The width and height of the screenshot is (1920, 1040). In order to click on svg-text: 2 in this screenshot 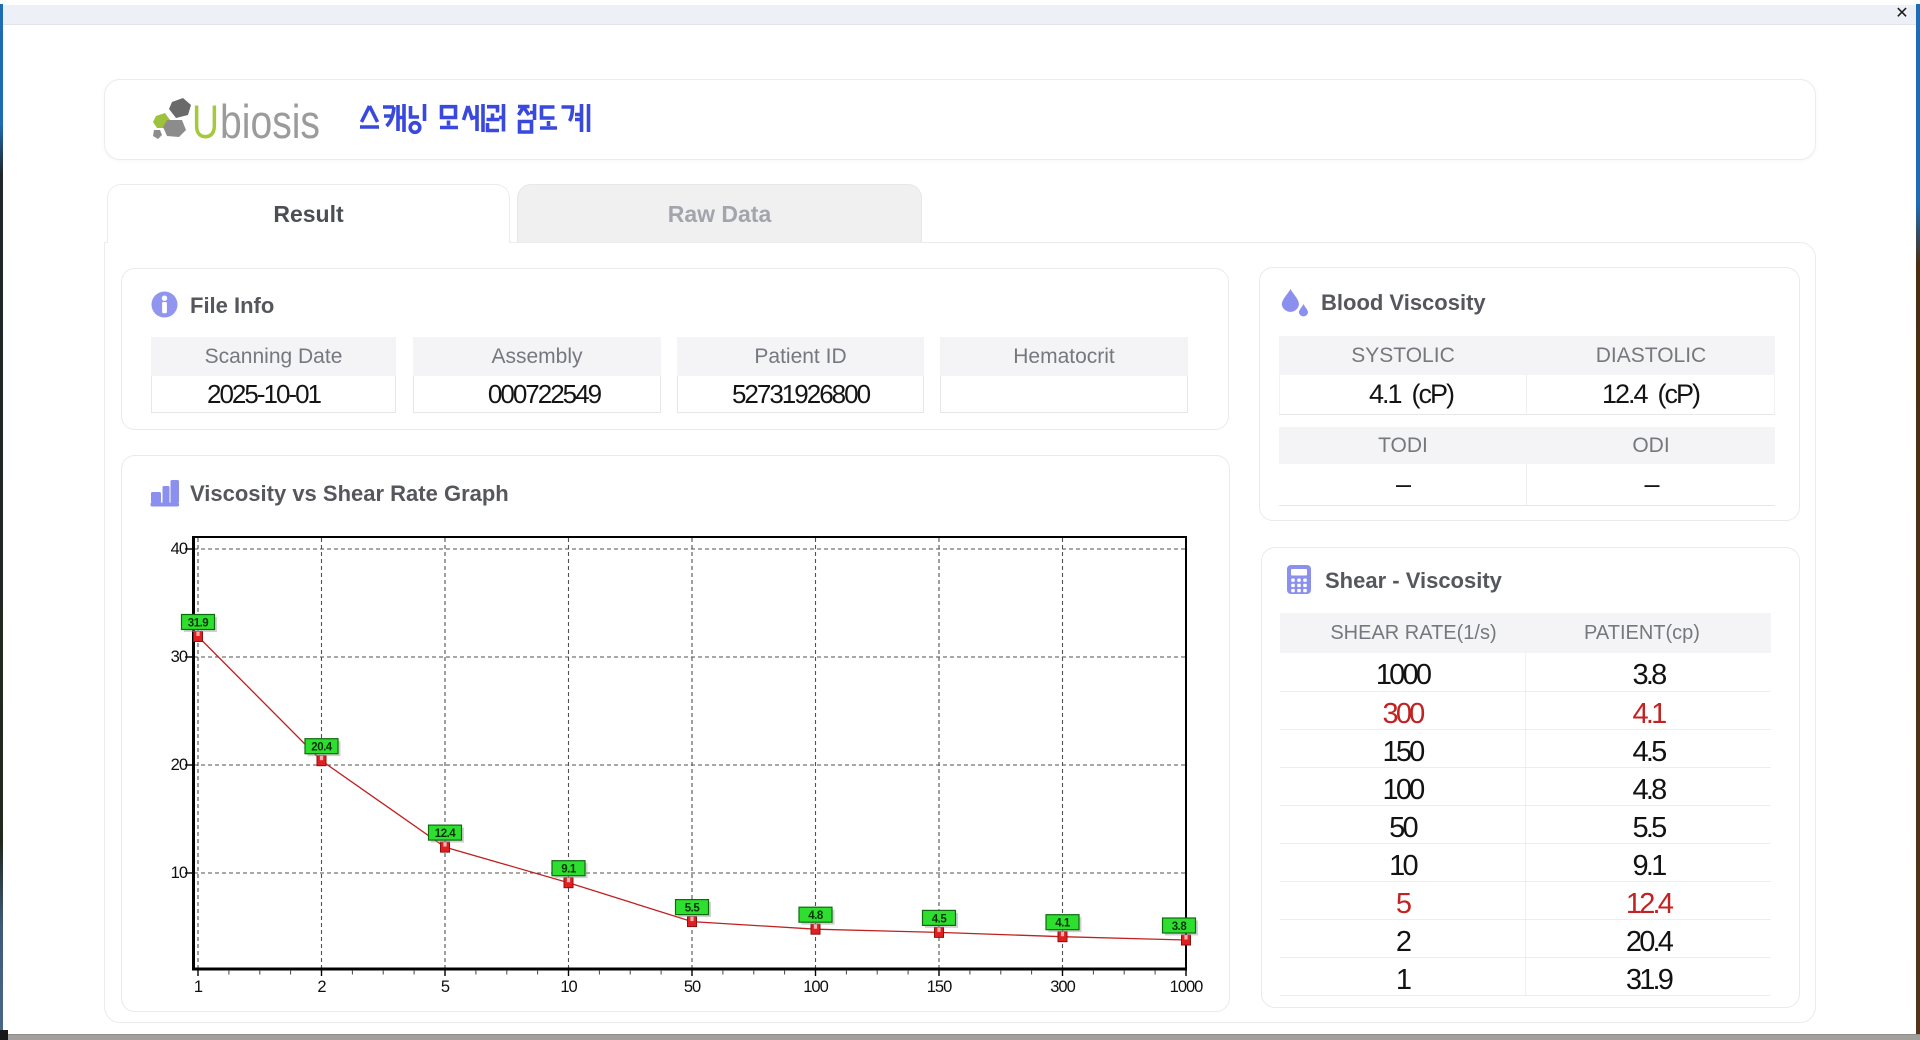, I will do `click(321, 987)`.